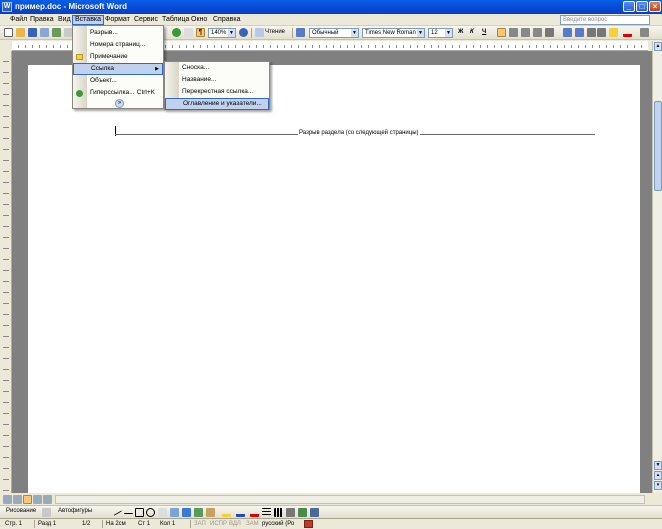 This screenshot has width=662, height=529. I want to click on 3d-style-icon, so click(314, 512).